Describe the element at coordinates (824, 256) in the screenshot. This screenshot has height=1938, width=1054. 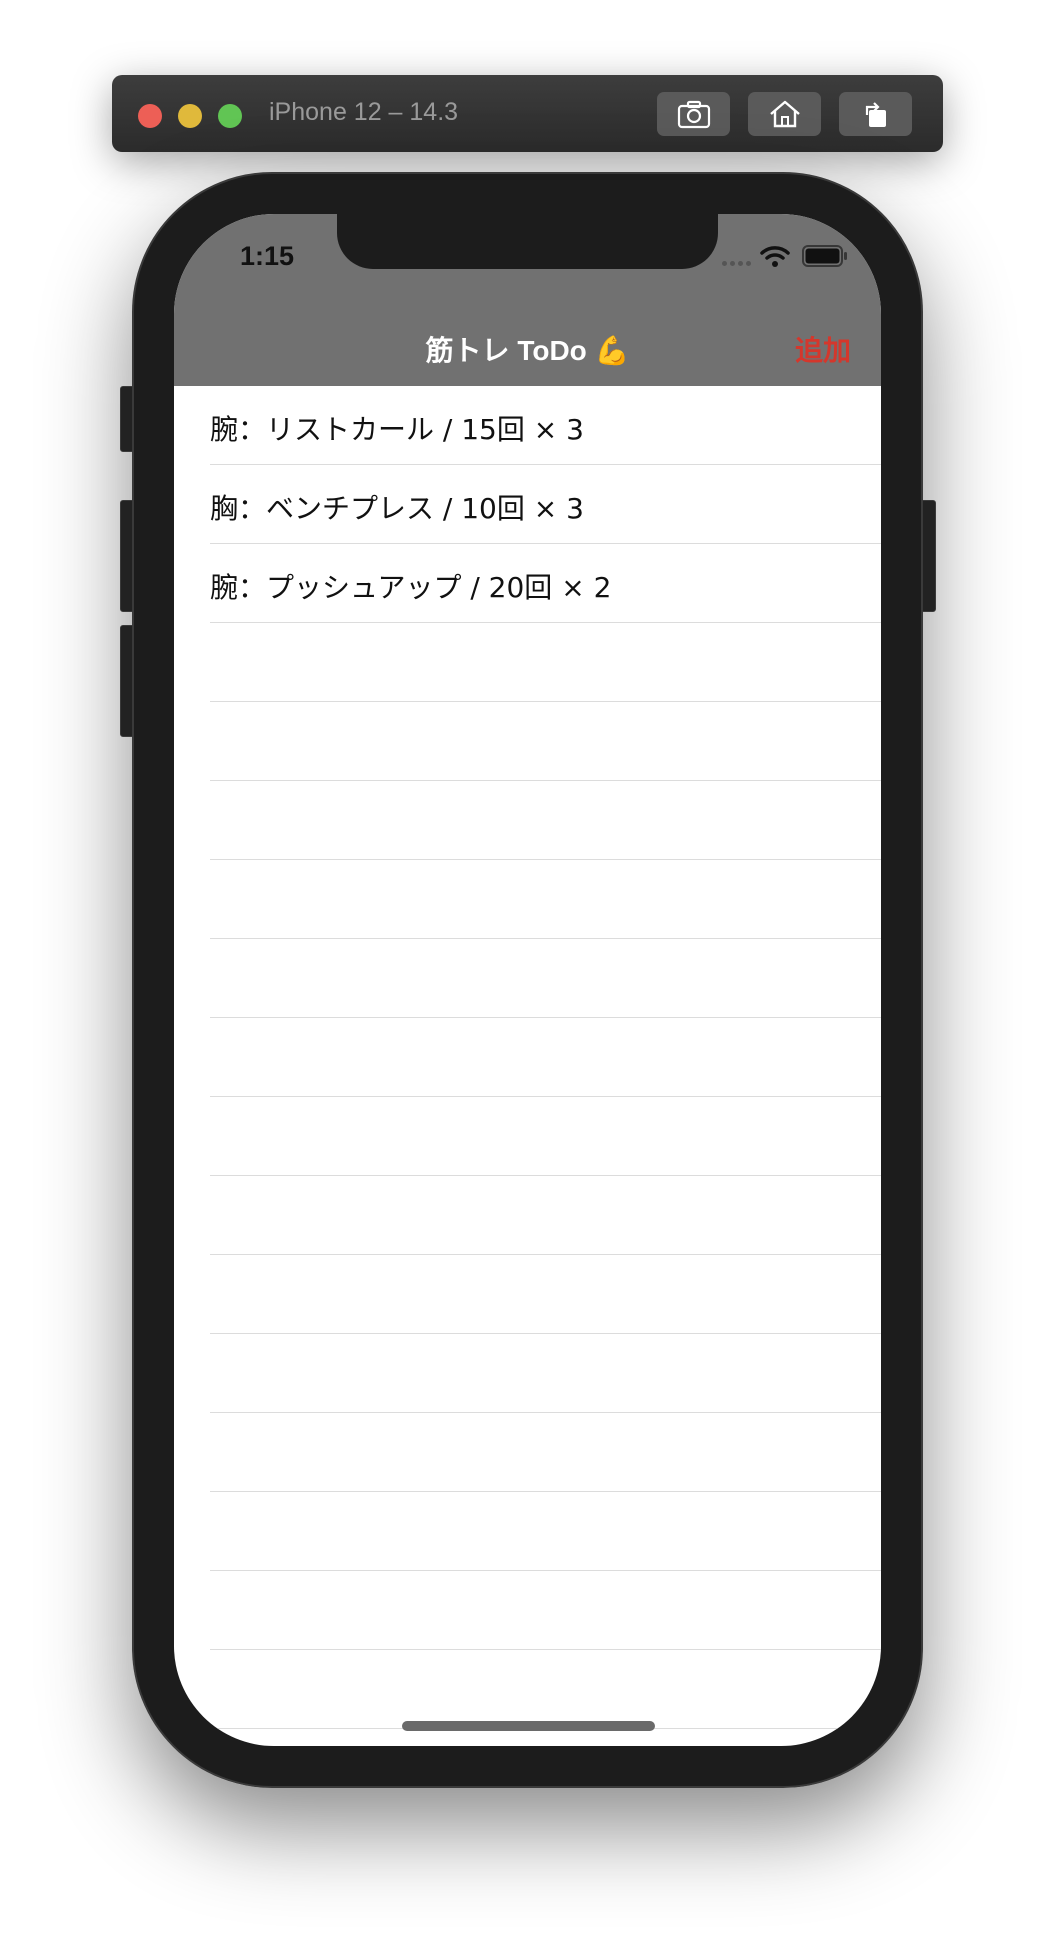
I see `battery-icon` at that location.